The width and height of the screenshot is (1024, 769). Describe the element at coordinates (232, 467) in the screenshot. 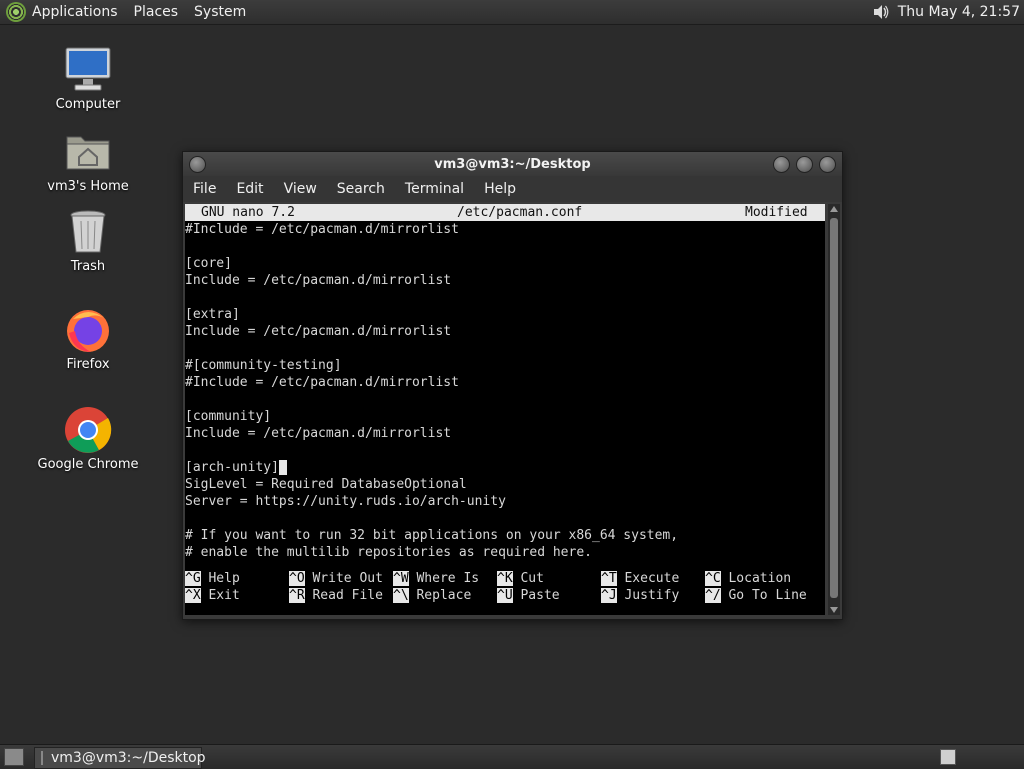

I see `text-line: [arch-unity]` at that location.